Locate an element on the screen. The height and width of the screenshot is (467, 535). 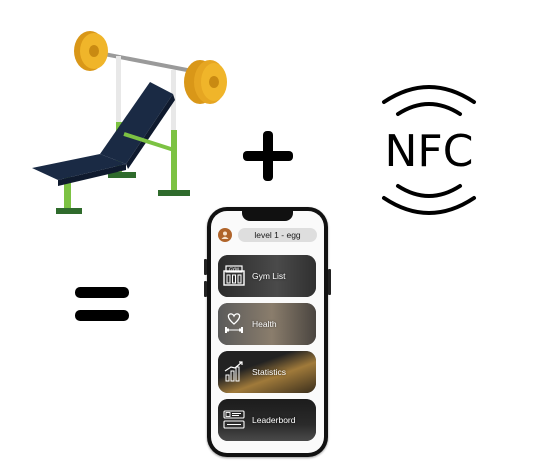
bar-chart-icon is located at coordinates (233, 371).